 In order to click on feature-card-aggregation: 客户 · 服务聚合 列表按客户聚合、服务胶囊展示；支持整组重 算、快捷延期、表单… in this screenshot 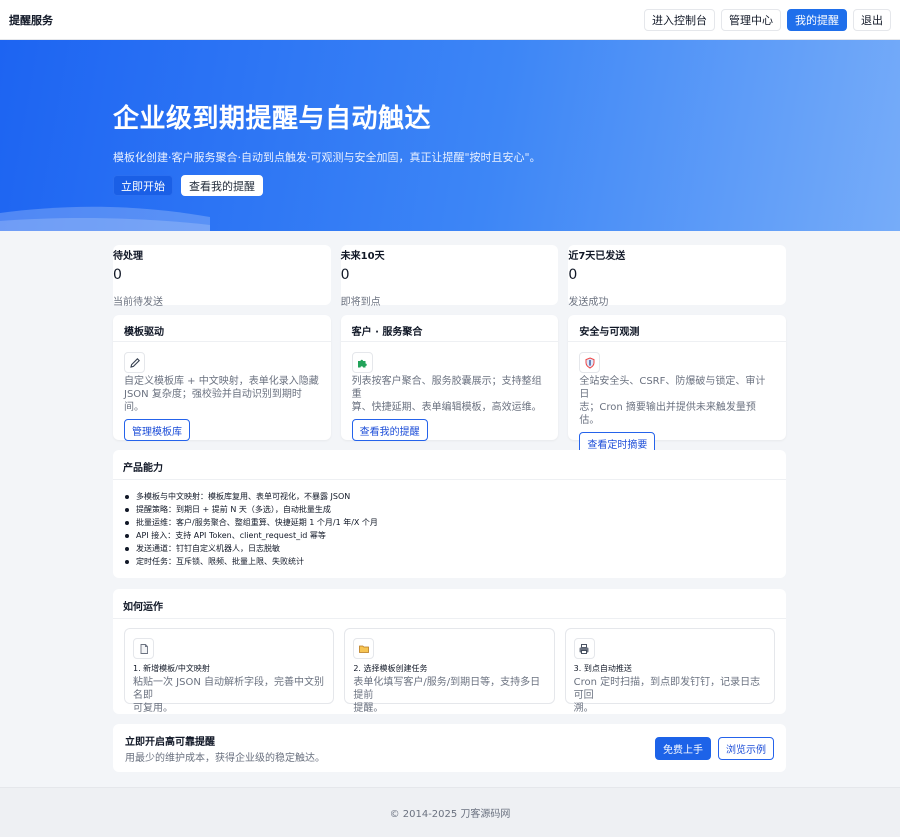, I will do `click(449, 378)`.